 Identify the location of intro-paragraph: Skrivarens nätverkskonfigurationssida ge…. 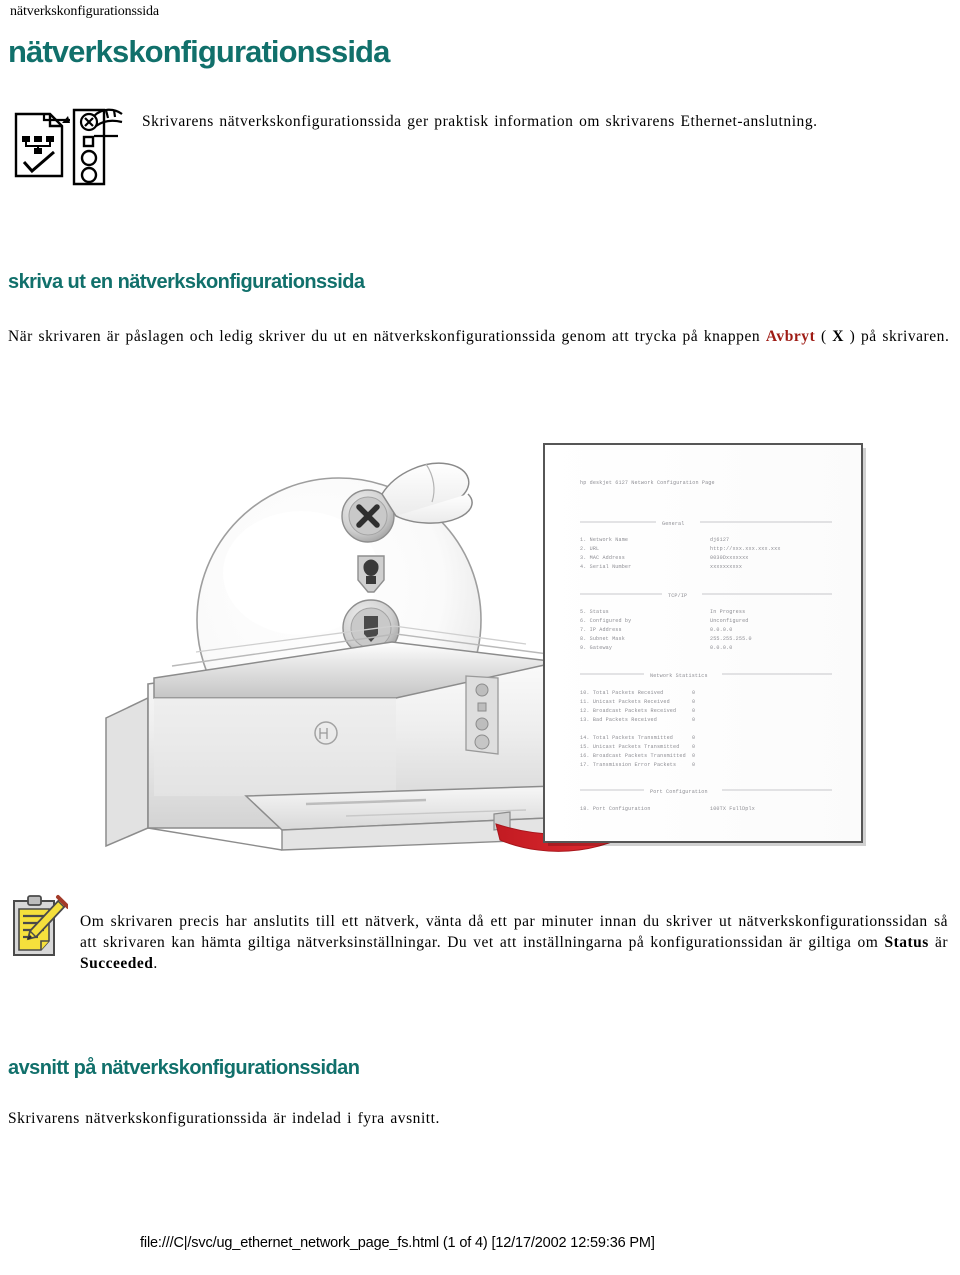
(480, 121).